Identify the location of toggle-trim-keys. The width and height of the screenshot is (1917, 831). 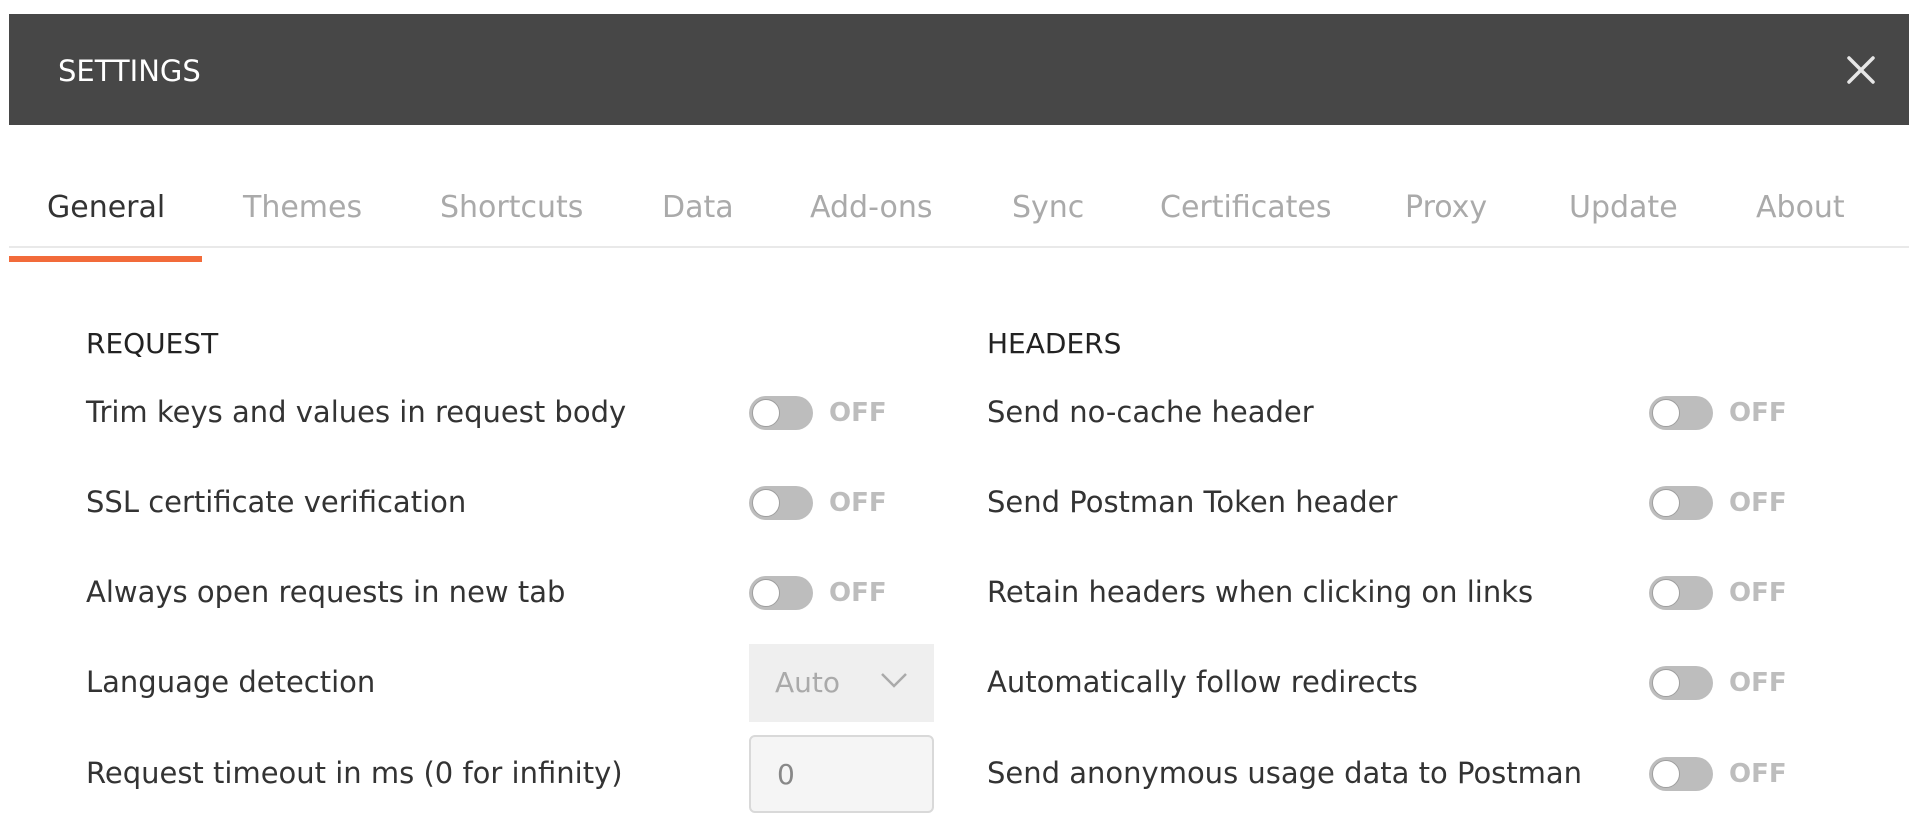
(781, 413).